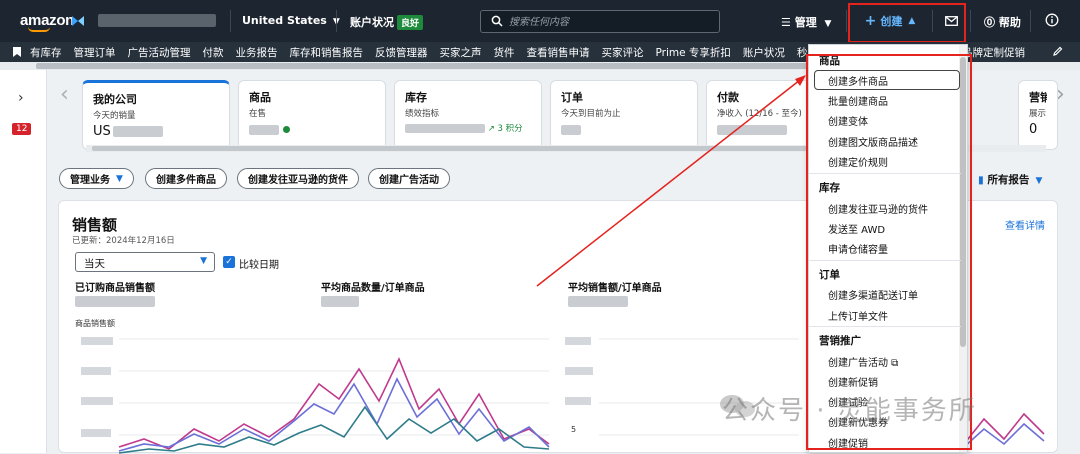  Describe the element at coordinates (157, 20) in the screenshot. I see `account-name-redacted` at that location.